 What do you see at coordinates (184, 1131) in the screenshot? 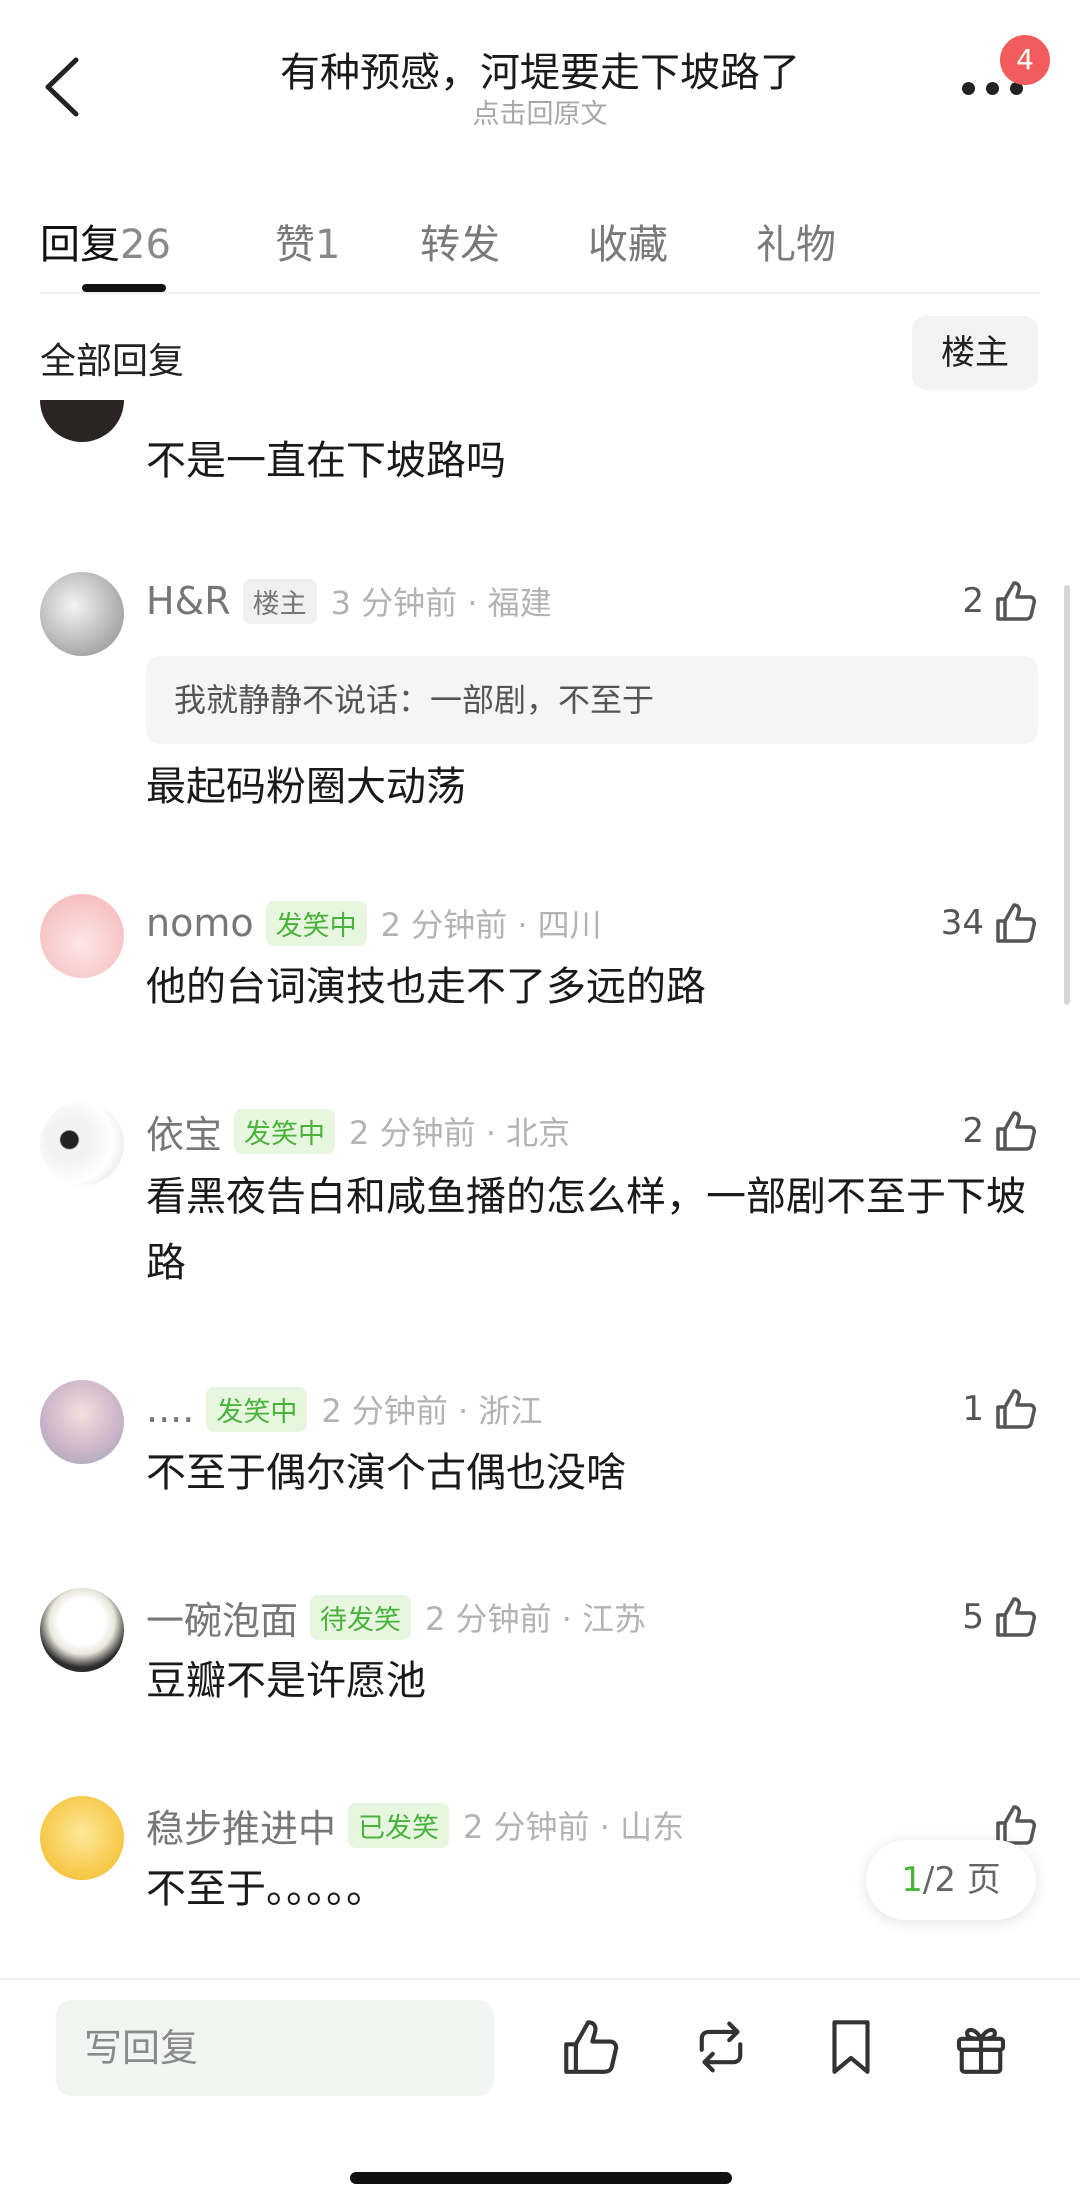
I see `username: 依宝` at bounding box center [184, 1131].